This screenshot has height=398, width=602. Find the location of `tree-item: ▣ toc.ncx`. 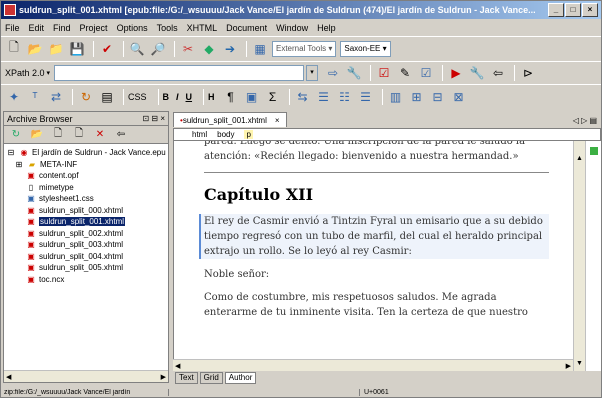

tree-item: ▣ toc.ncx is located at coordinates (86, 280).